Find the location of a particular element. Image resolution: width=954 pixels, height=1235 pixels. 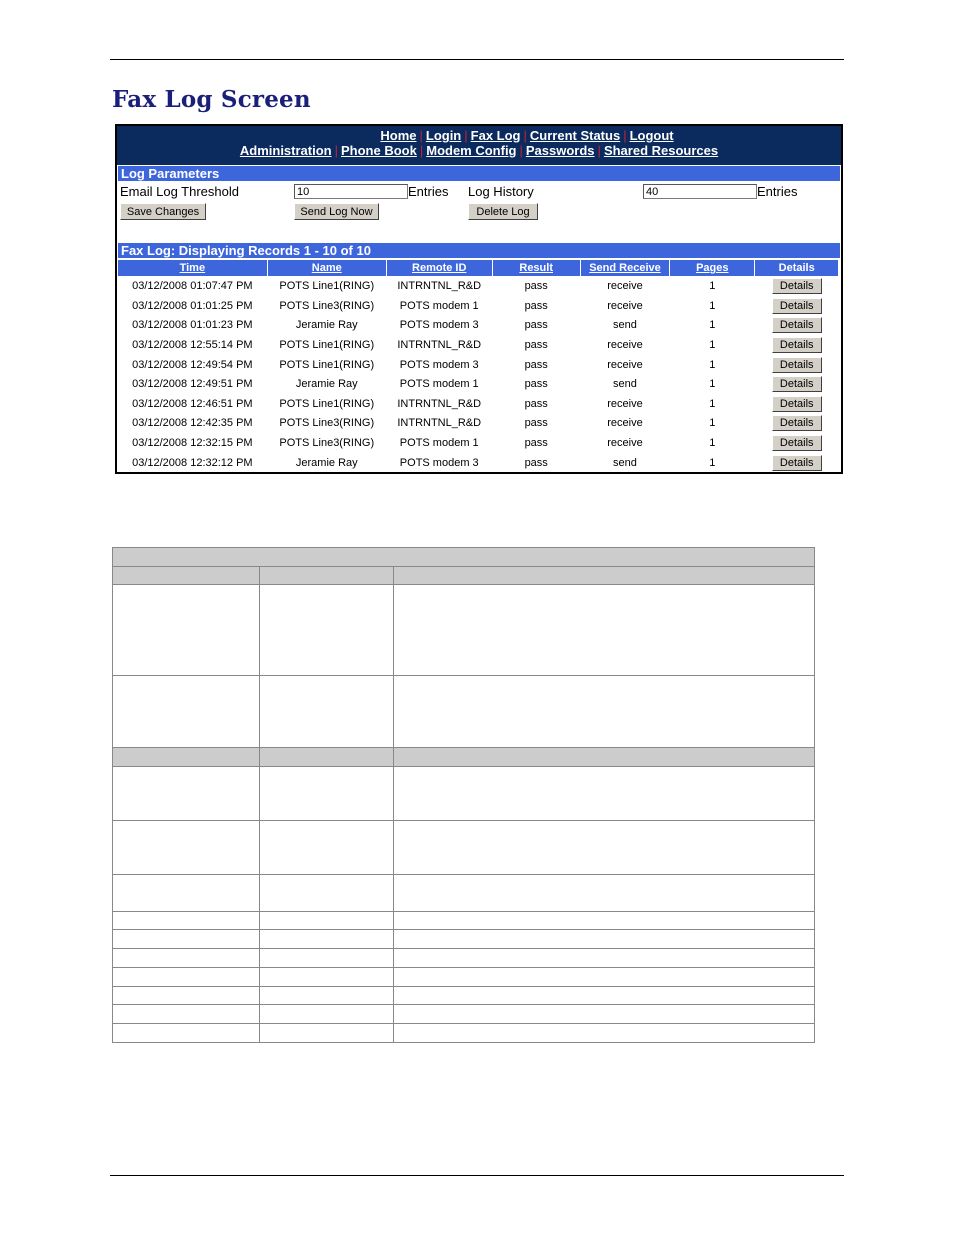

table-header-row is located at coordinates (463, 575).